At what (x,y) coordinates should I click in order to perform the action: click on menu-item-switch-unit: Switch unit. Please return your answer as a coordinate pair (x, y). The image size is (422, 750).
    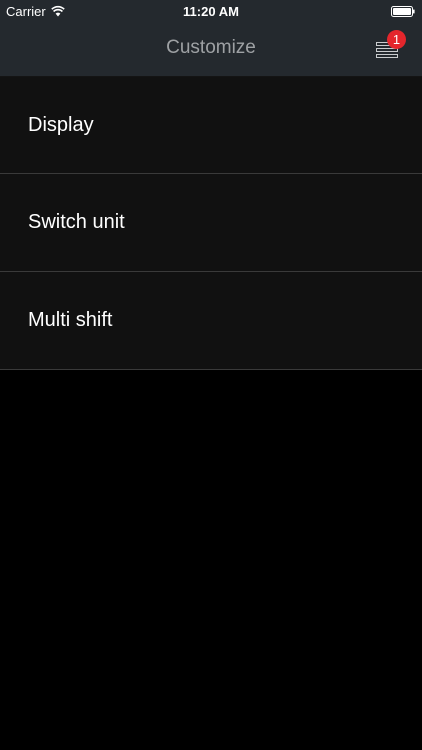
    Looking at the image, I should click on (211, 223).